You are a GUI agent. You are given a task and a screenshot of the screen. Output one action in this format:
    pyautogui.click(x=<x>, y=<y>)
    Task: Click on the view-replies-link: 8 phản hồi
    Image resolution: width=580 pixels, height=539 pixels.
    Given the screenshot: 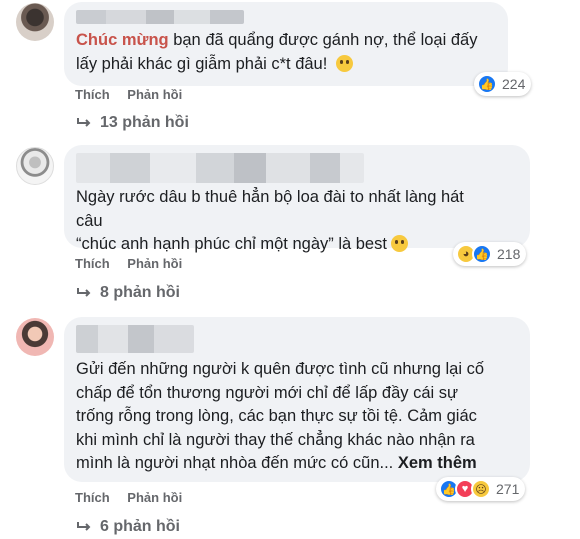 What is the action you would take?
    pyautogui.click(x=128, y=293)
    